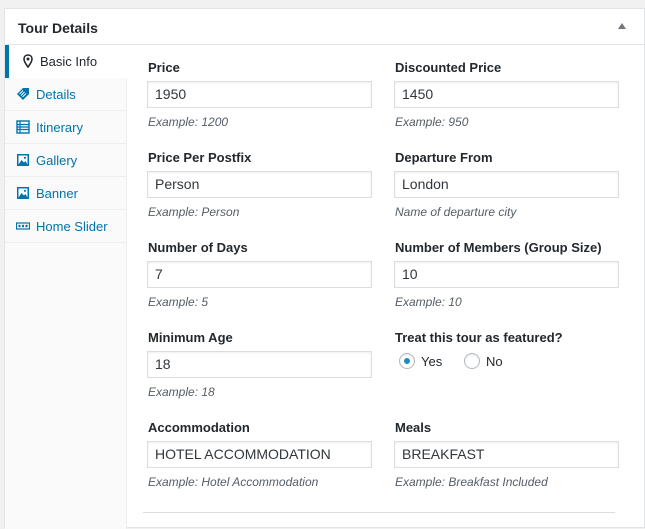  Describe the element at coordinates (506, 184) in the screenshot. I see `departure-input: London` at that location.